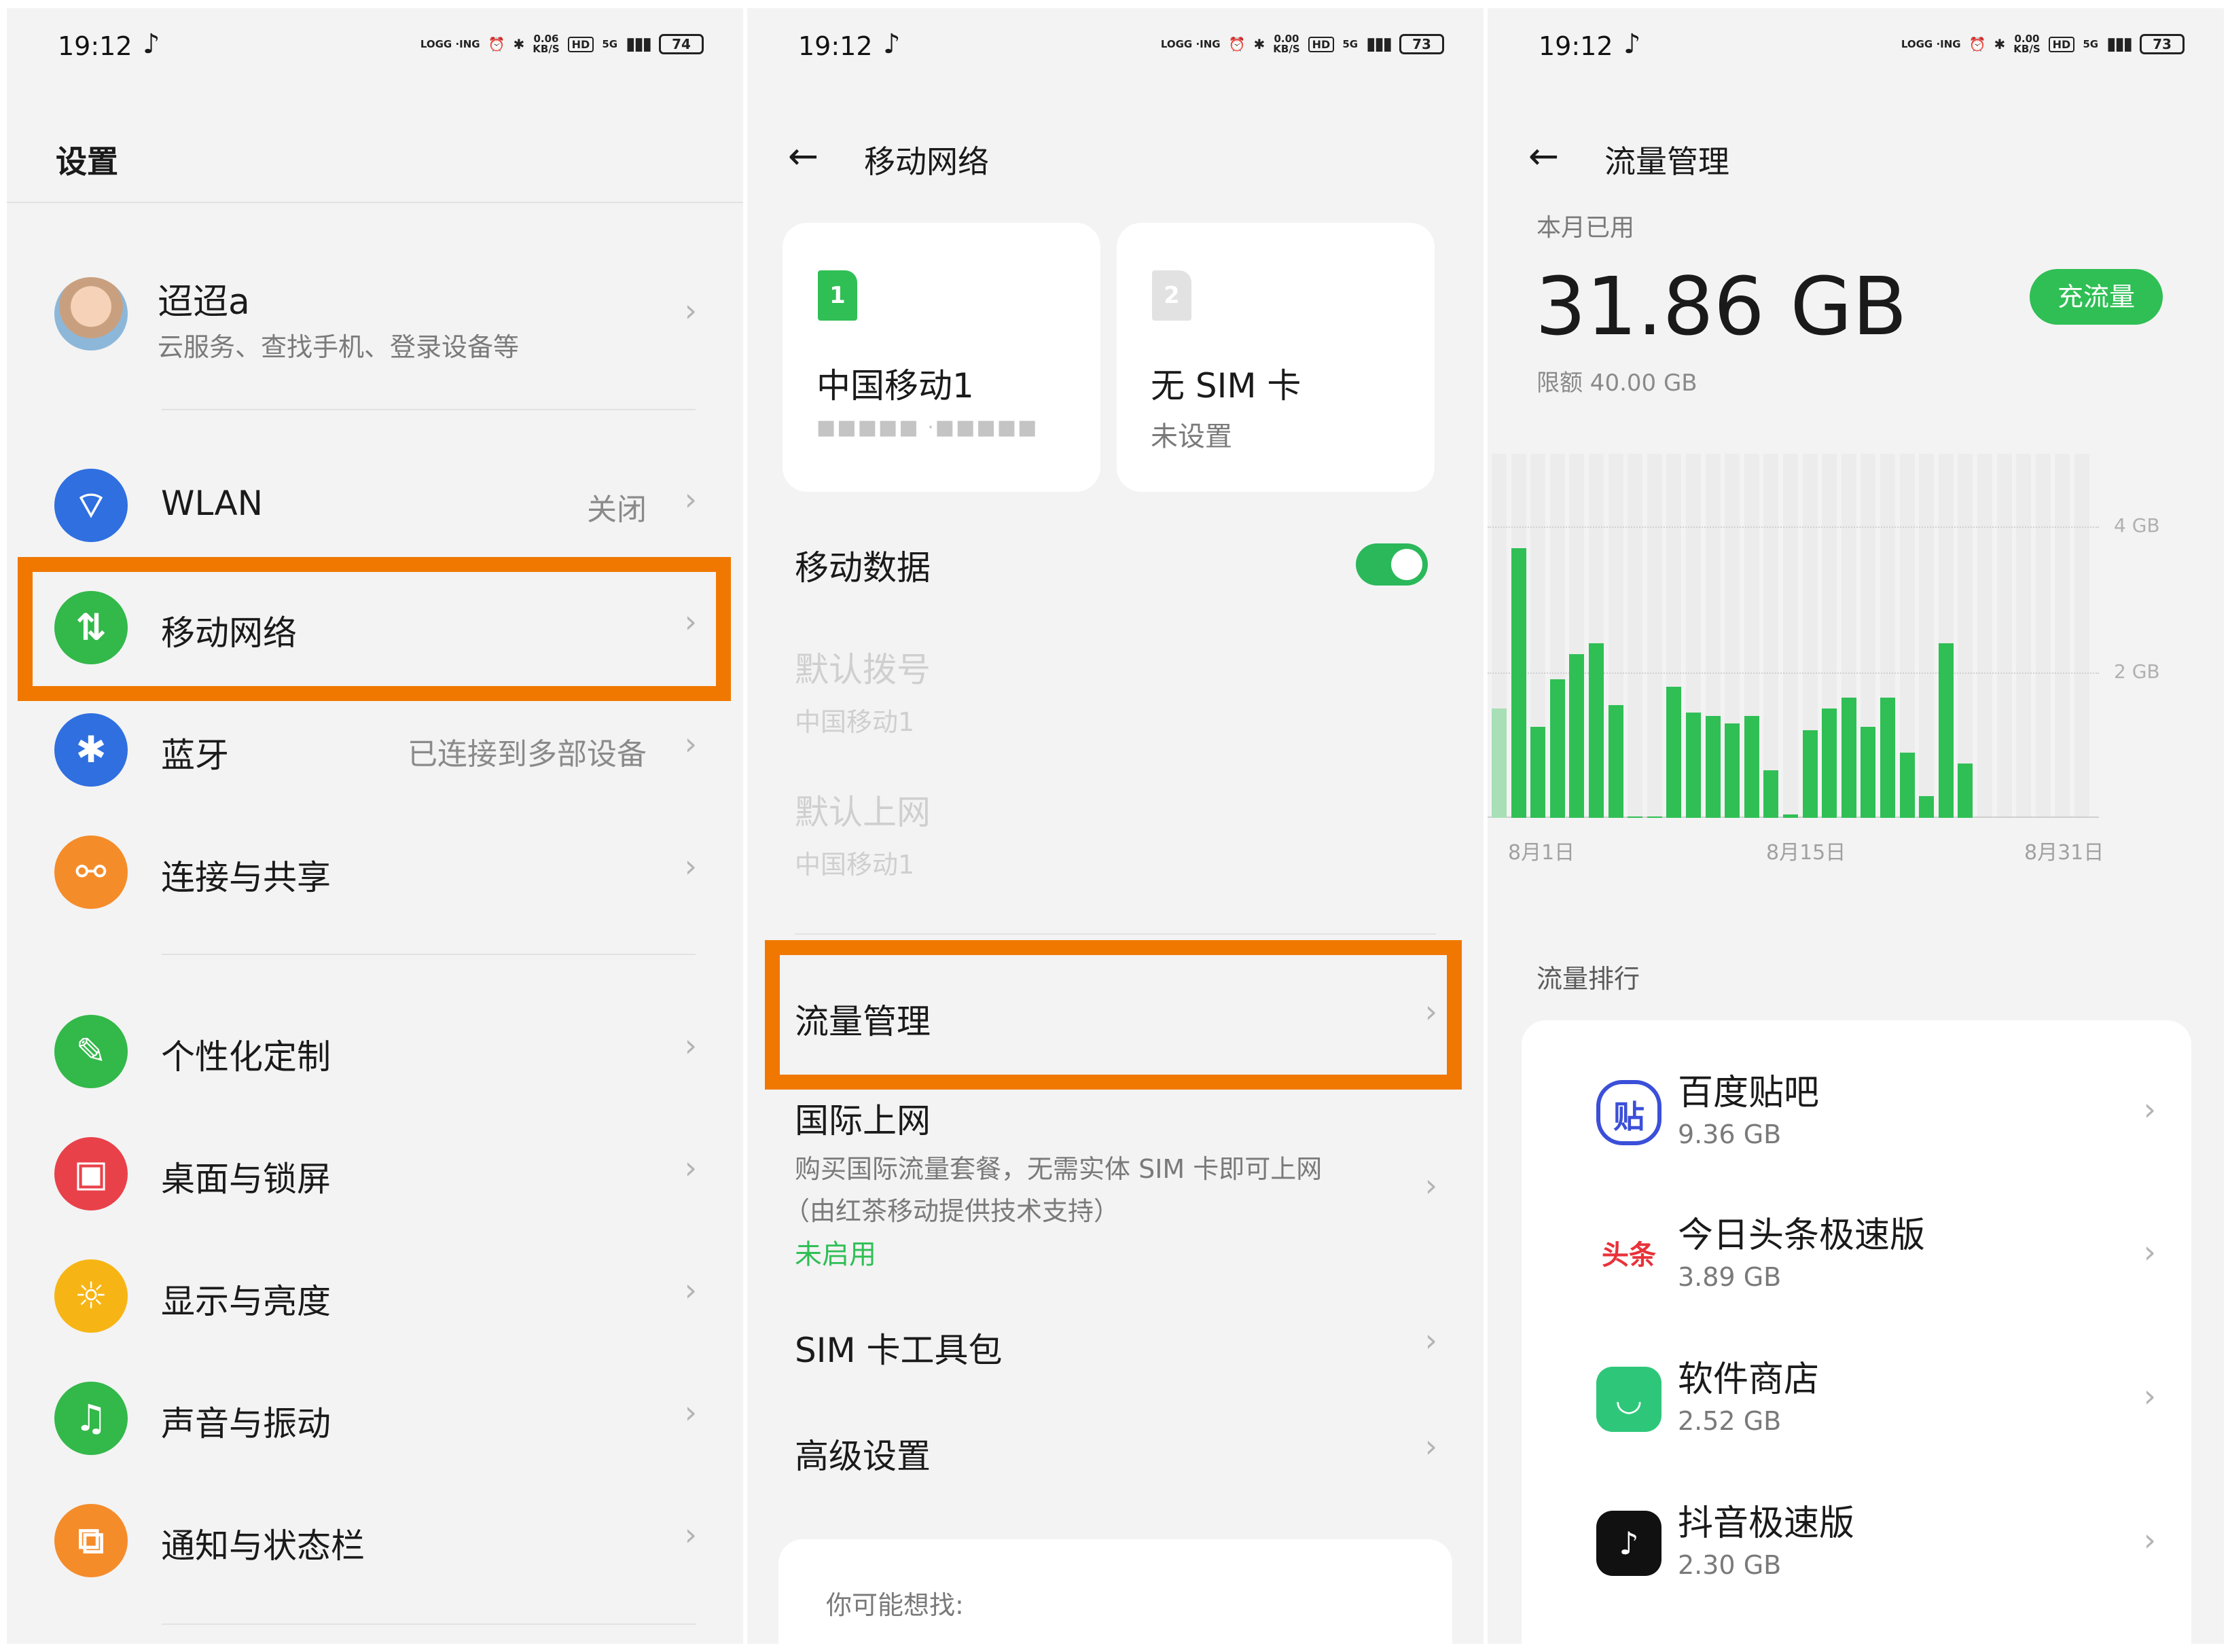 The width and height of the screenshot is (2228, 1652). What do you see at coordinates (1749, 1379) in the screenshot?
I see `app-name: 软件商店` at bounding box center [1749, 1379].